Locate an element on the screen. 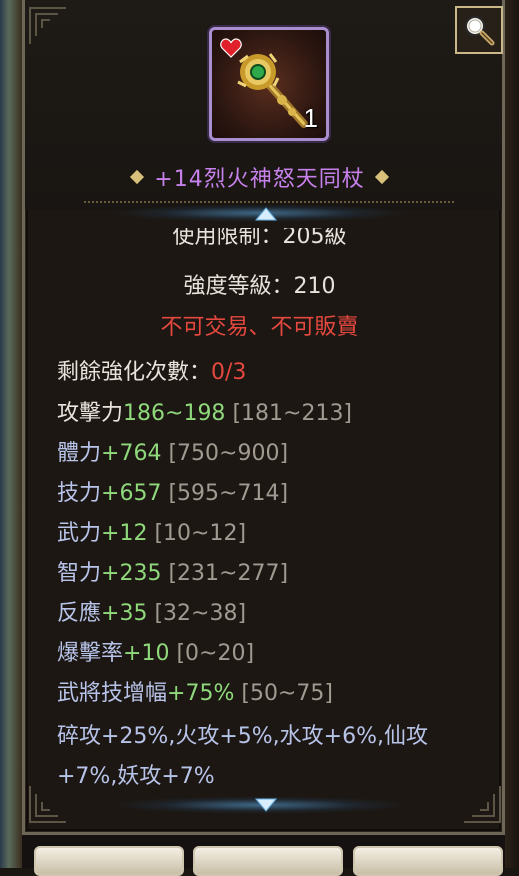 The width and height of the screenshot is (519, 876). attack-stat: 攻擊力186~198 [181~213] is located at coordinates (204, 411).